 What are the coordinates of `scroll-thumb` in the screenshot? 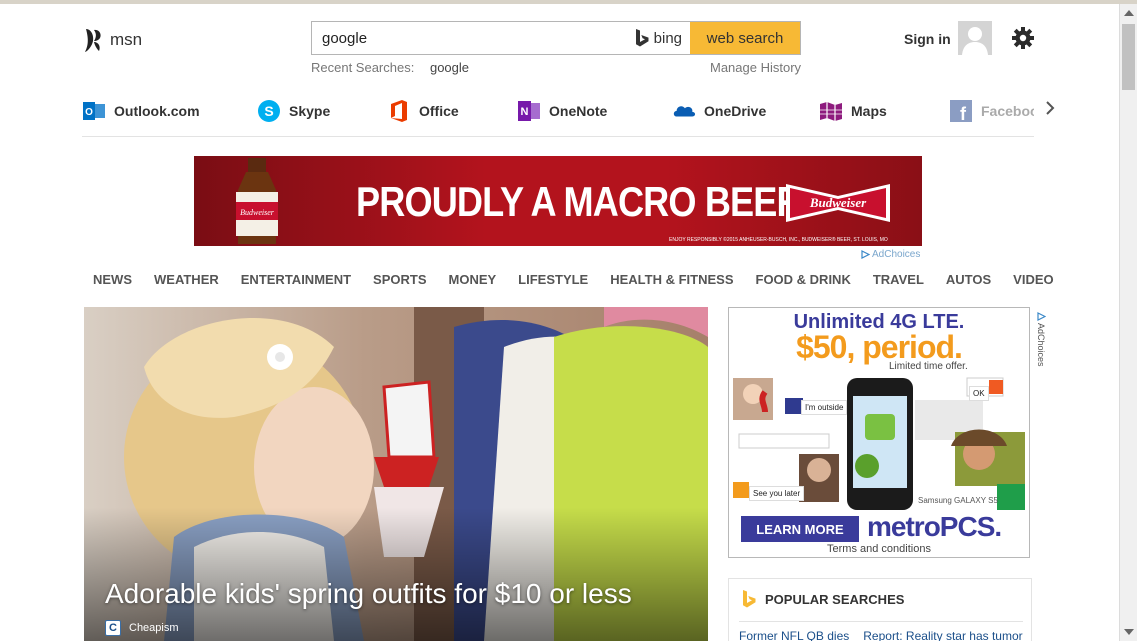 It's located at (1128, 57).